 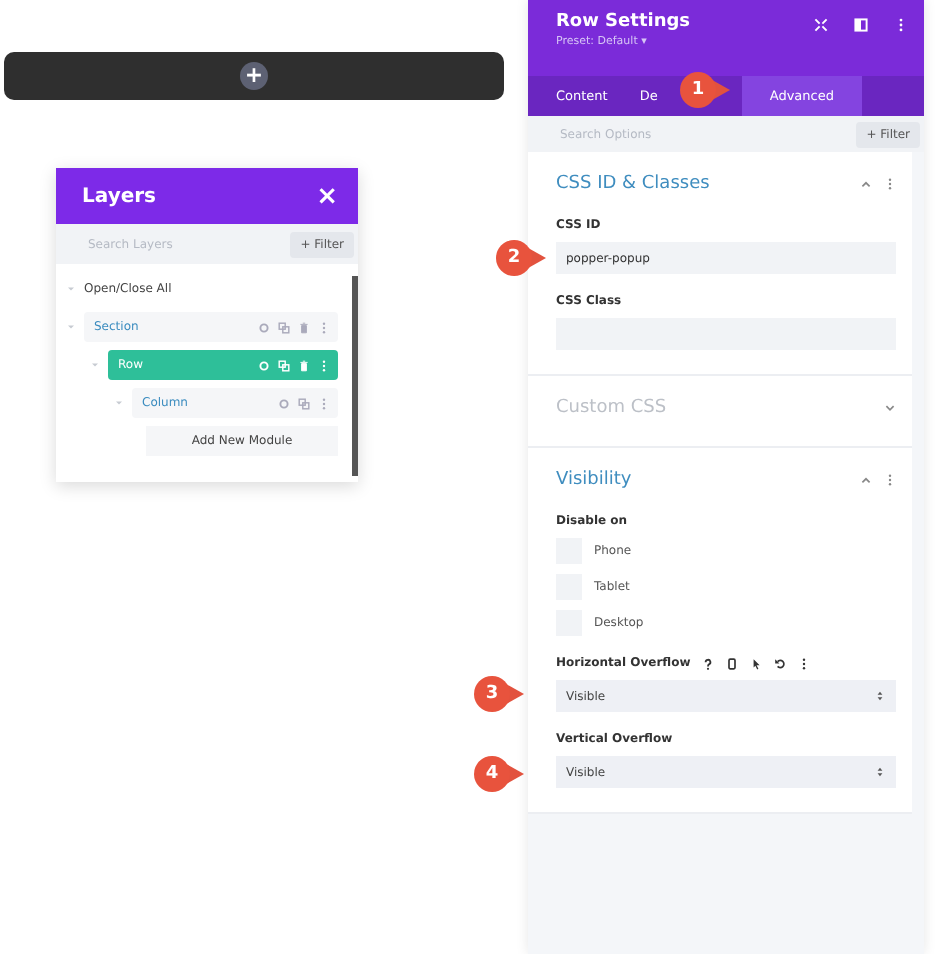 I want to click on scrollbar, so click(x=355, y=376).